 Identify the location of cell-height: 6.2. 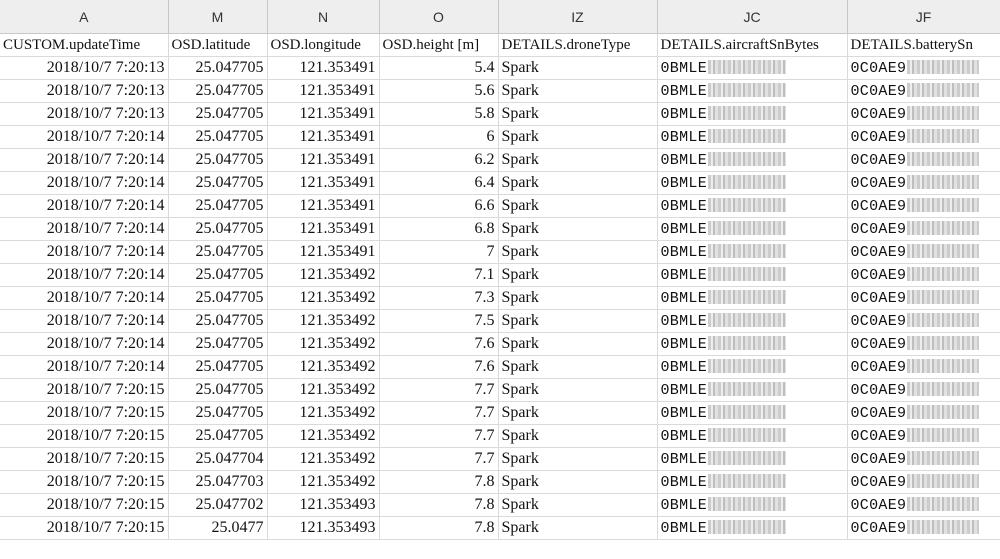
(439, 160).